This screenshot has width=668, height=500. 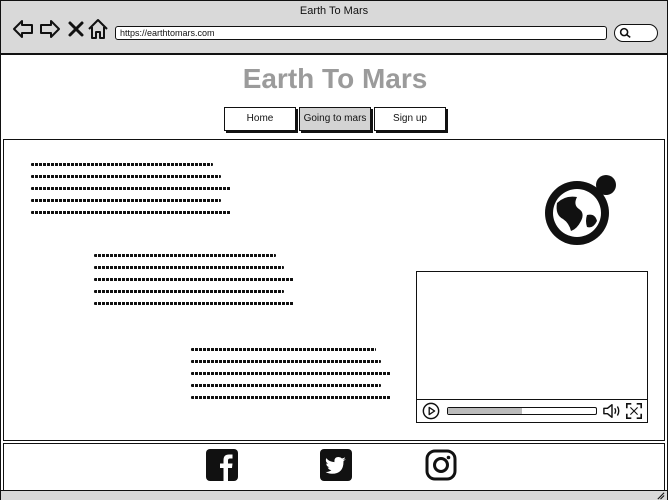 I want to click on video-progress-bar, so click(x=522, y=411).